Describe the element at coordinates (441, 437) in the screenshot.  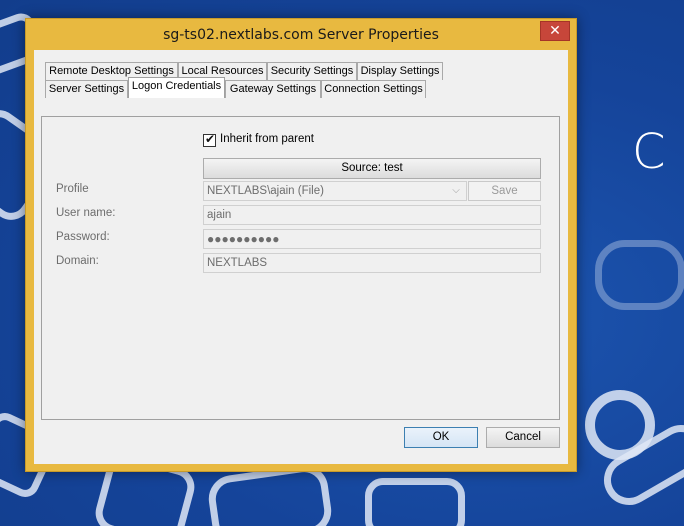
I see `ok-button: OK` at that location.